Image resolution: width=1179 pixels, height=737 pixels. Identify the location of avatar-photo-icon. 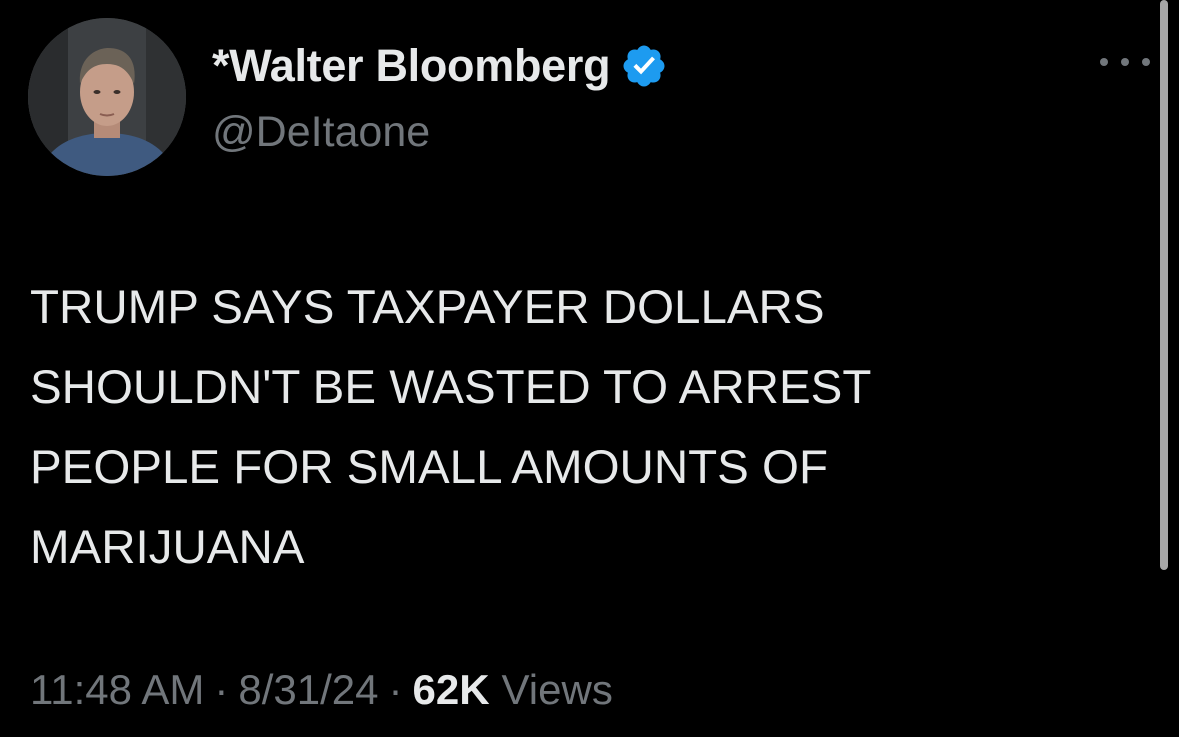
(107, 97).